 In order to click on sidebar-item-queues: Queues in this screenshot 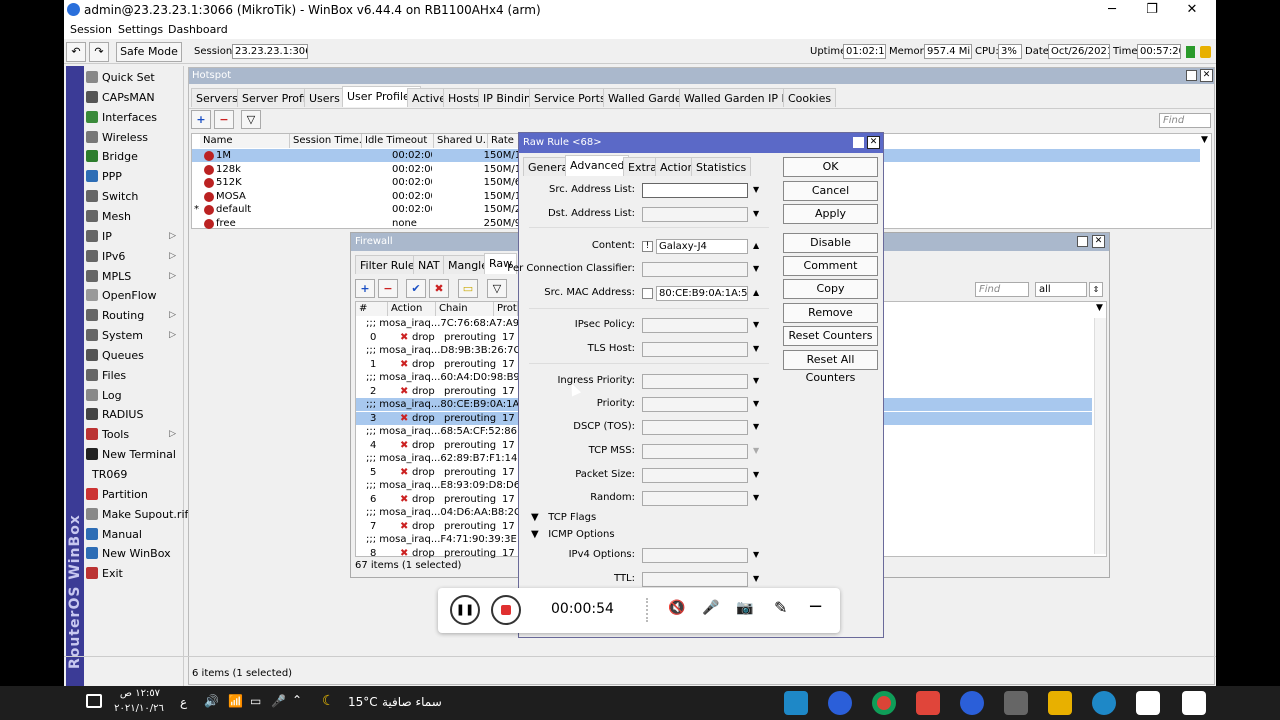, I will do `click(135, 355)`.